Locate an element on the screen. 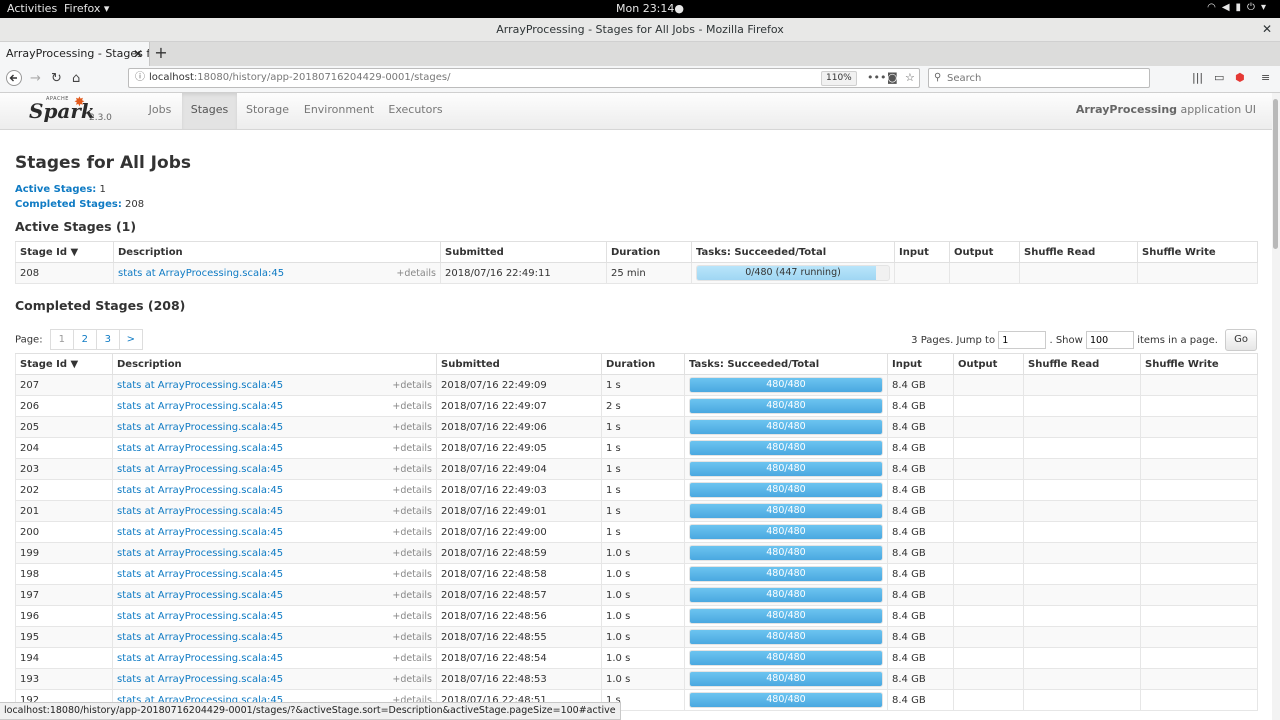  page-link-1: 1 is located at coordinates (62, 339).